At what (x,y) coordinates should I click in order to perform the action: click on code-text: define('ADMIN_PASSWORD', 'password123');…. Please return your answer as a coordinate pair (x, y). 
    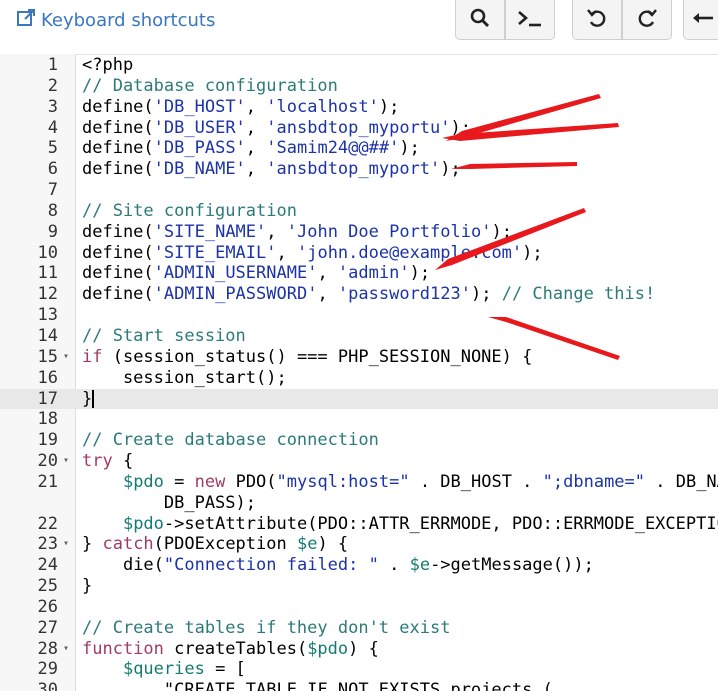
    Looking at the image, I should click on (369, 294).